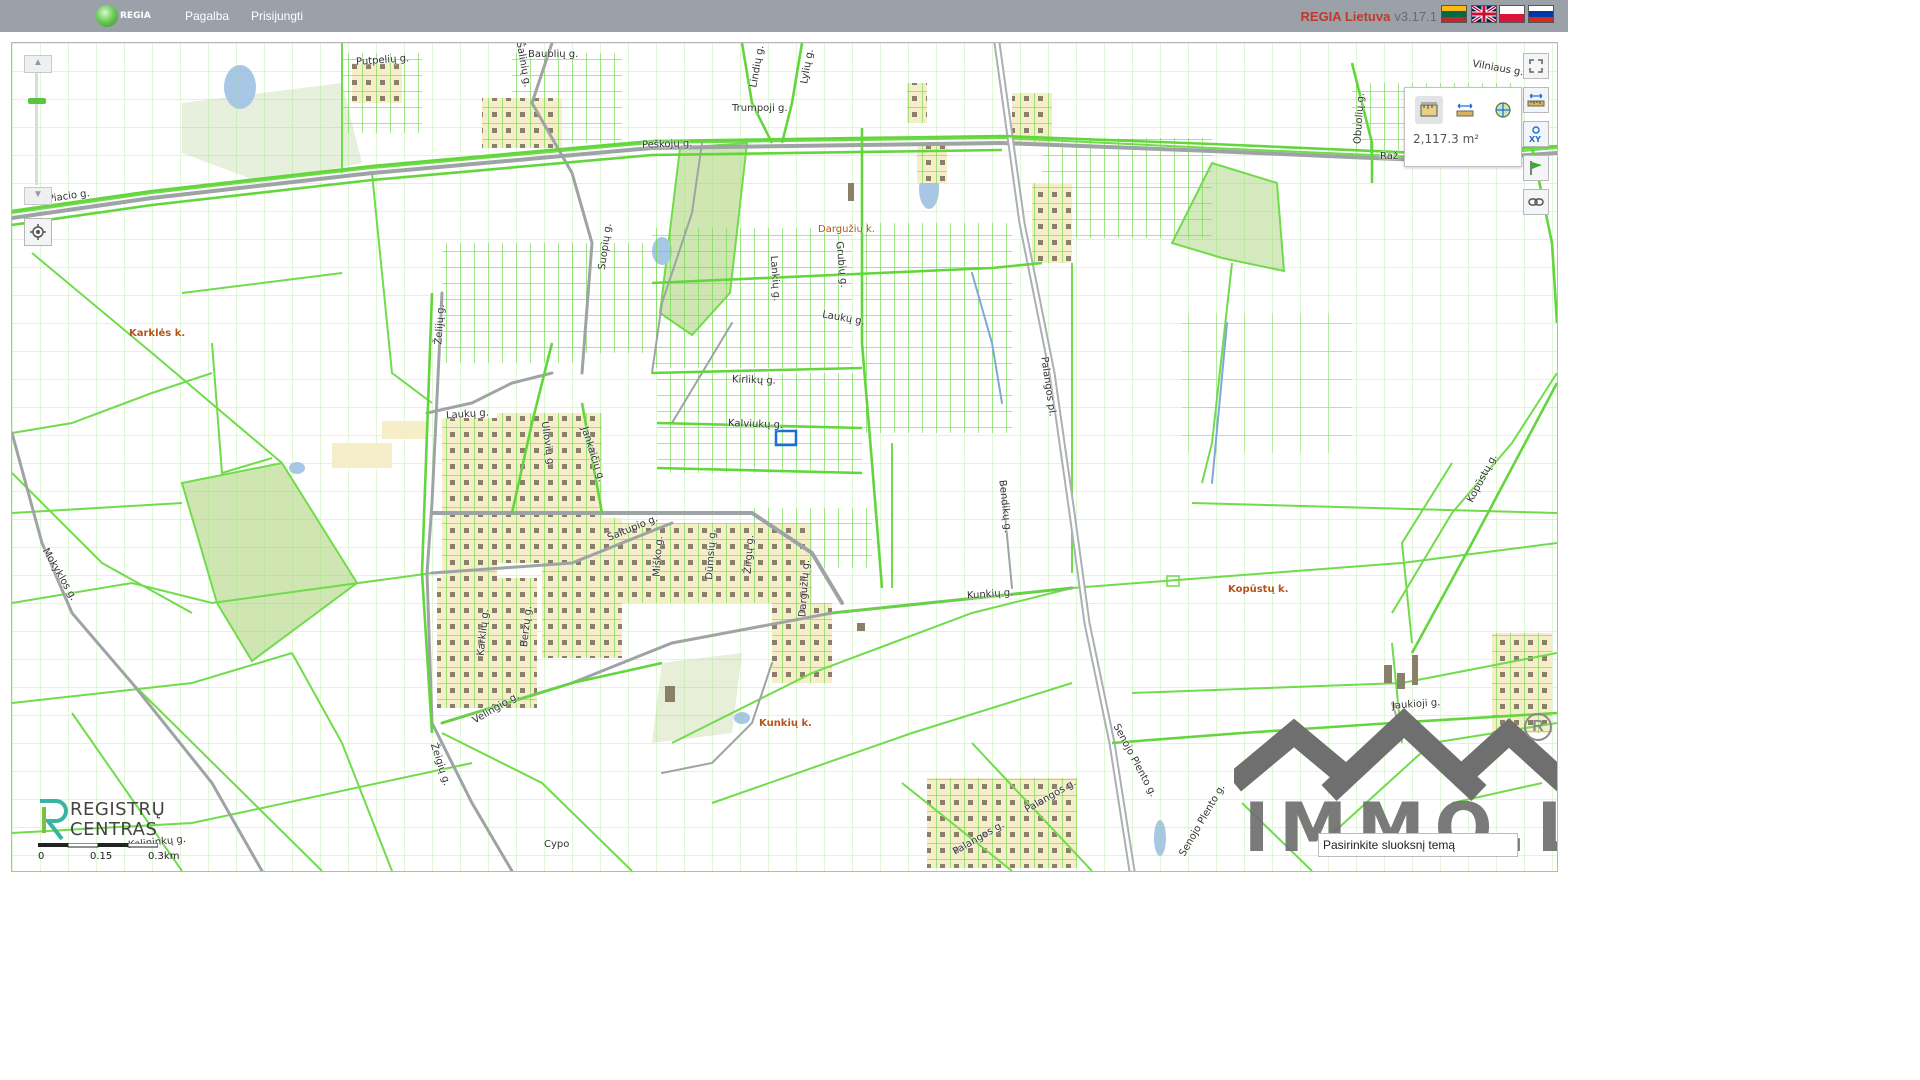  Describe the element at coordinates (54, 820) in the screenshot. I see `registru-centras-logo-icon` at that location.